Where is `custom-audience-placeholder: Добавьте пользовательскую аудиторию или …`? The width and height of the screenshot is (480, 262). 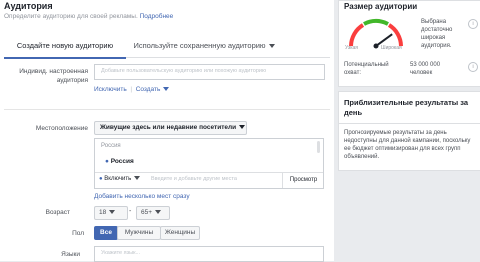
custom-audience-placeholder: Добавьте пользовательскую аудиторию или … is located at coordinates (184, 71).